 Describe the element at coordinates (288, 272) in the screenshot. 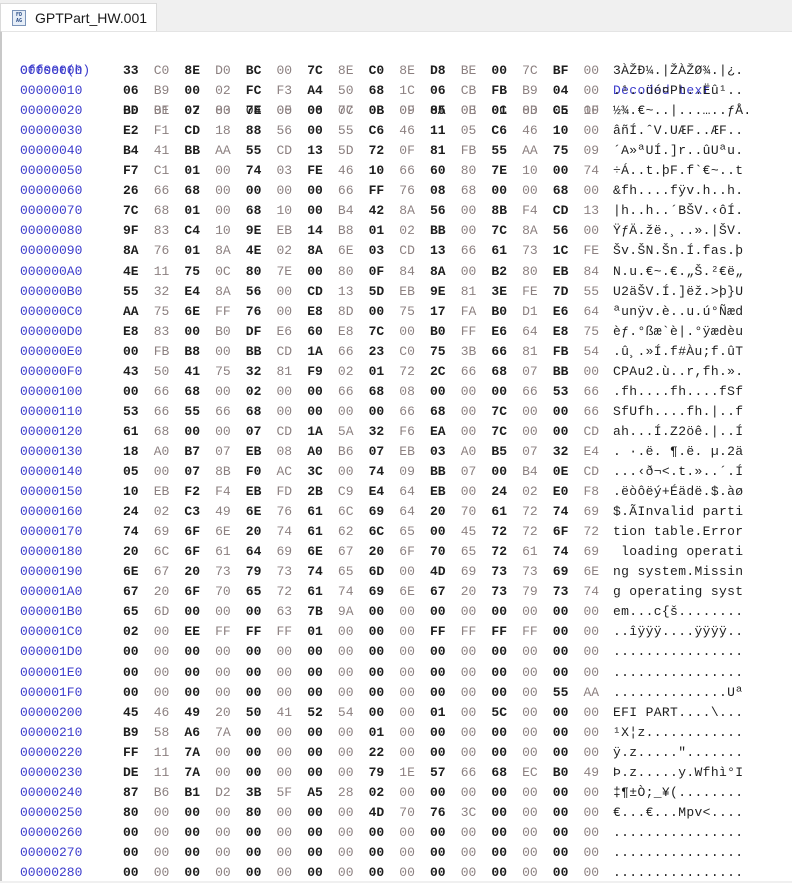

I see `hex-byte: 7E` at that location.